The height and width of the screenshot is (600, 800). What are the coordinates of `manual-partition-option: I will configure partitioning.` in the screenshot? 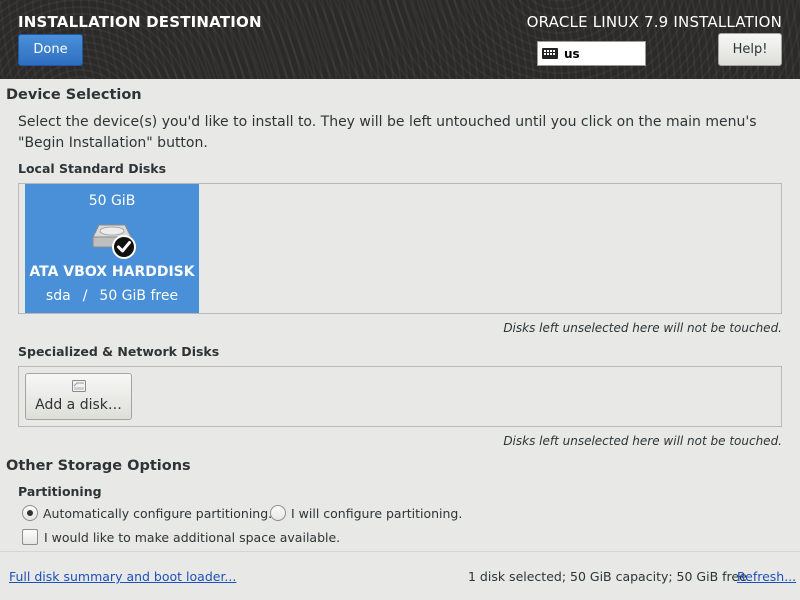 It's located at (366, 513).